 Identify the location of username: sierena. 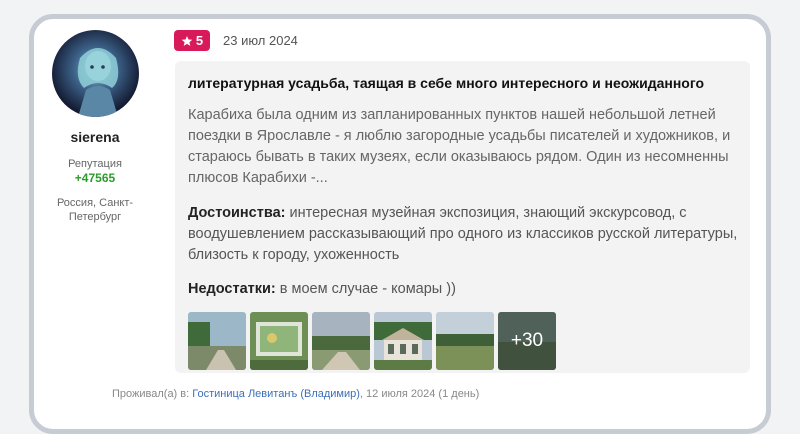
(95, 137).